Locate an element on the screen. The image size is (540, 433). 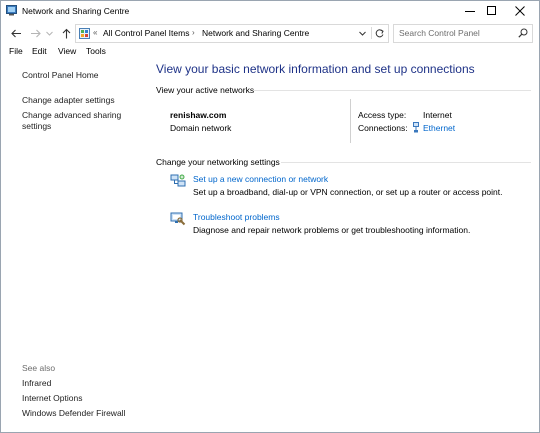
sidebar-item-change-advanced-sharing-settings: Change advanced sharing settings is located at coordinates (77, 121).